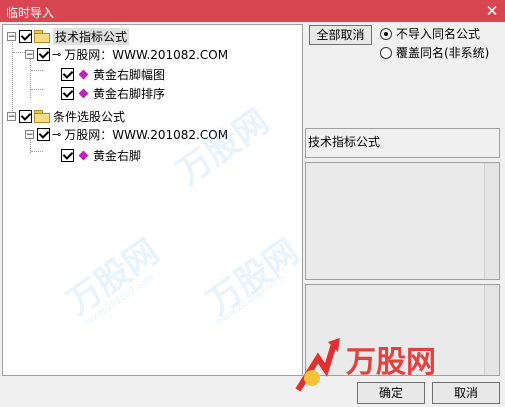 Image resolution: width=505 pixels, height=407 pixels. What do you see at coordinates (129, 74) in the screenshot?
I see `tree-leaf-label: 黄金右脚幅图` at bounding box center [129, 74].